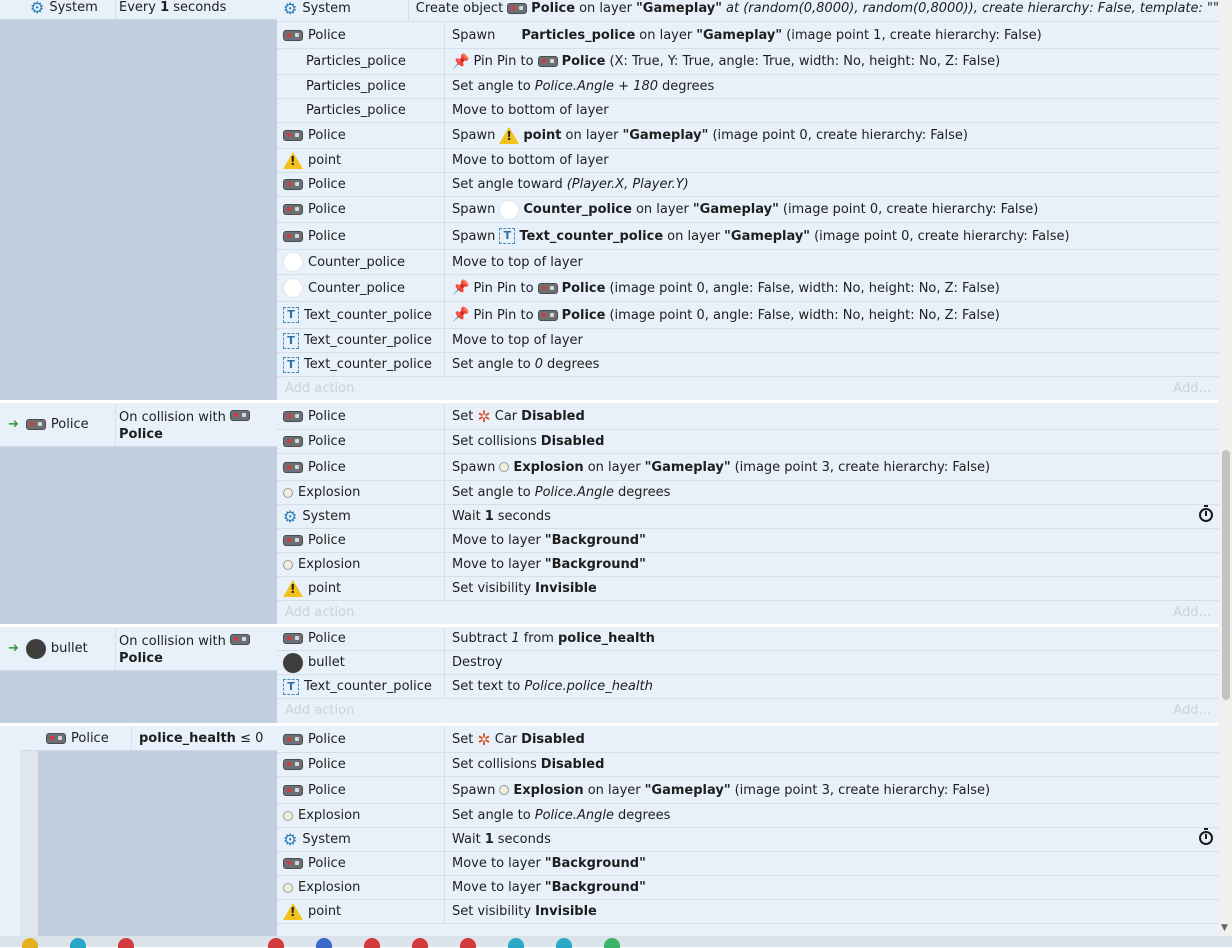  I want to click on condition-row: ➜ Police On collision with Police, so click(138, 425).